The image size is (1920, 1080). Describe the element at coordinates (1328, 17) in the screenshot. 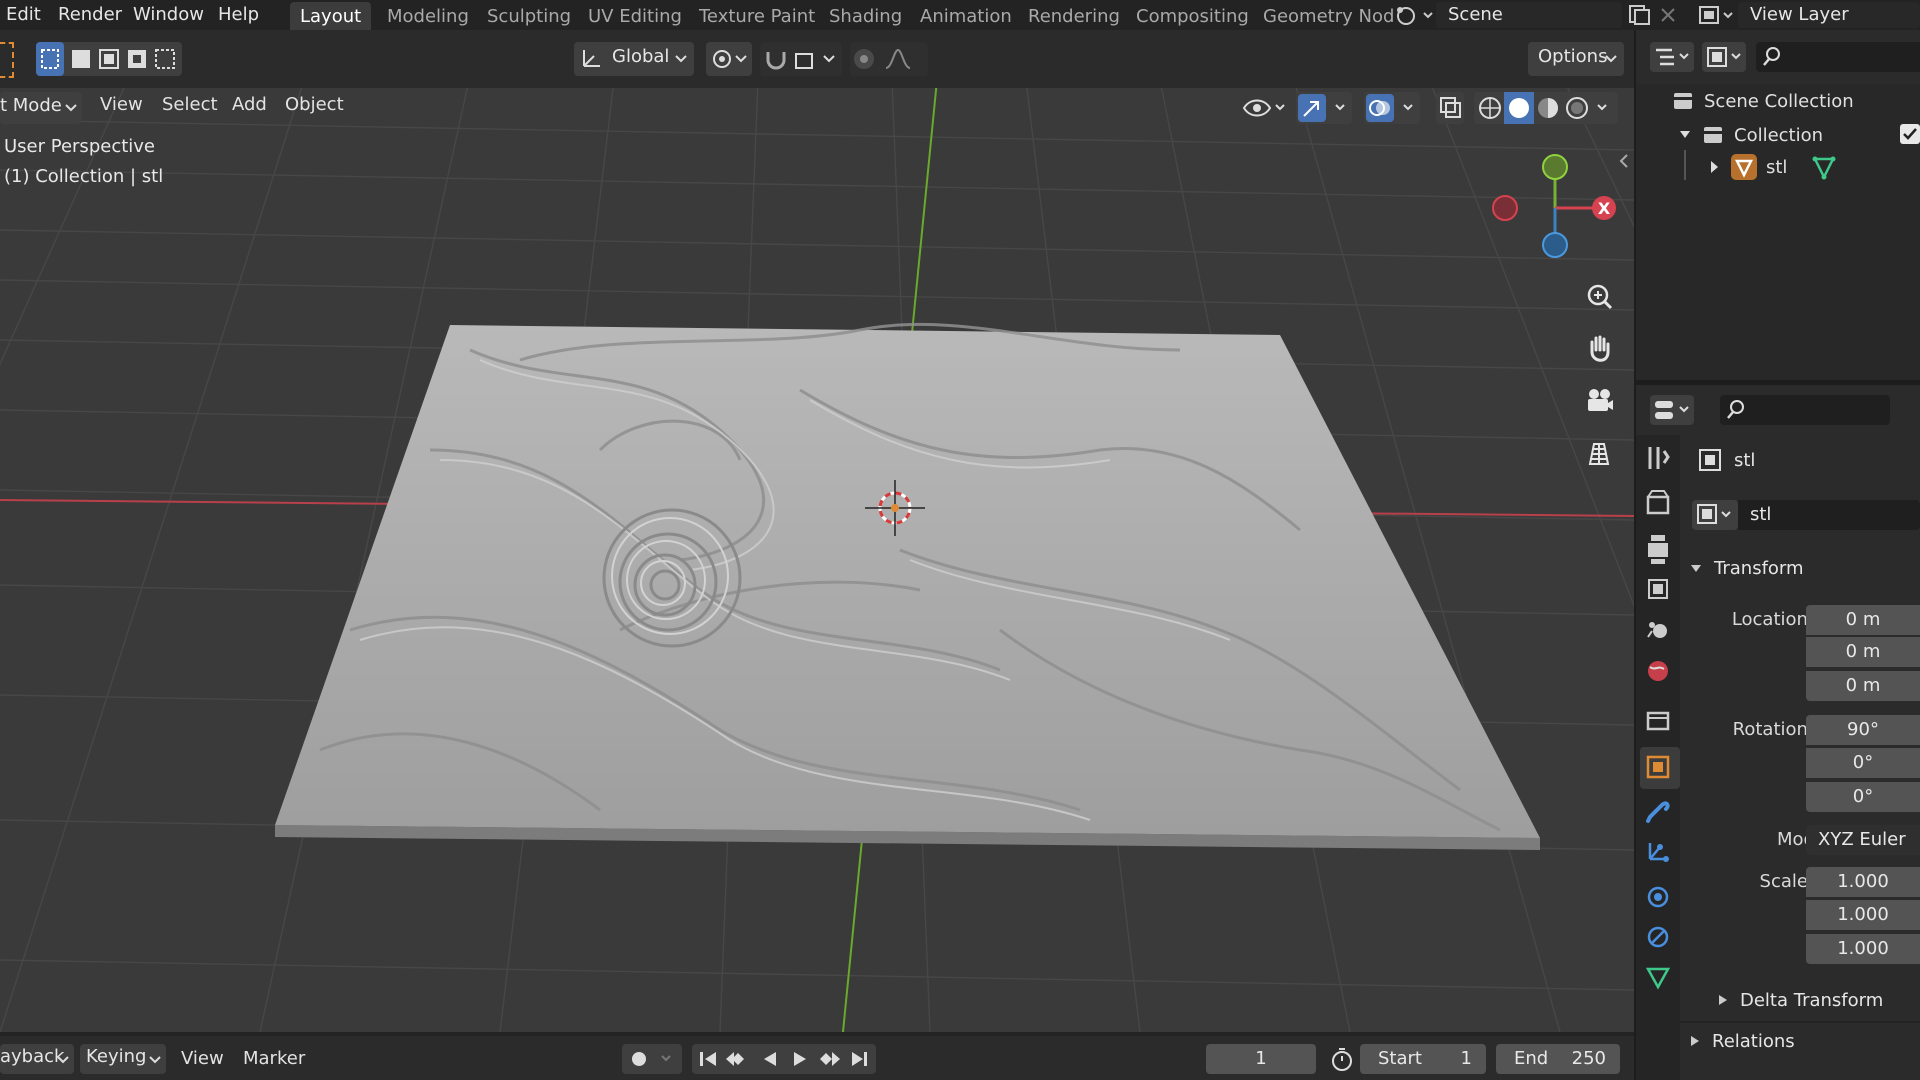

I see `tab-geometry-nodes: Geometry Nod` at that location.